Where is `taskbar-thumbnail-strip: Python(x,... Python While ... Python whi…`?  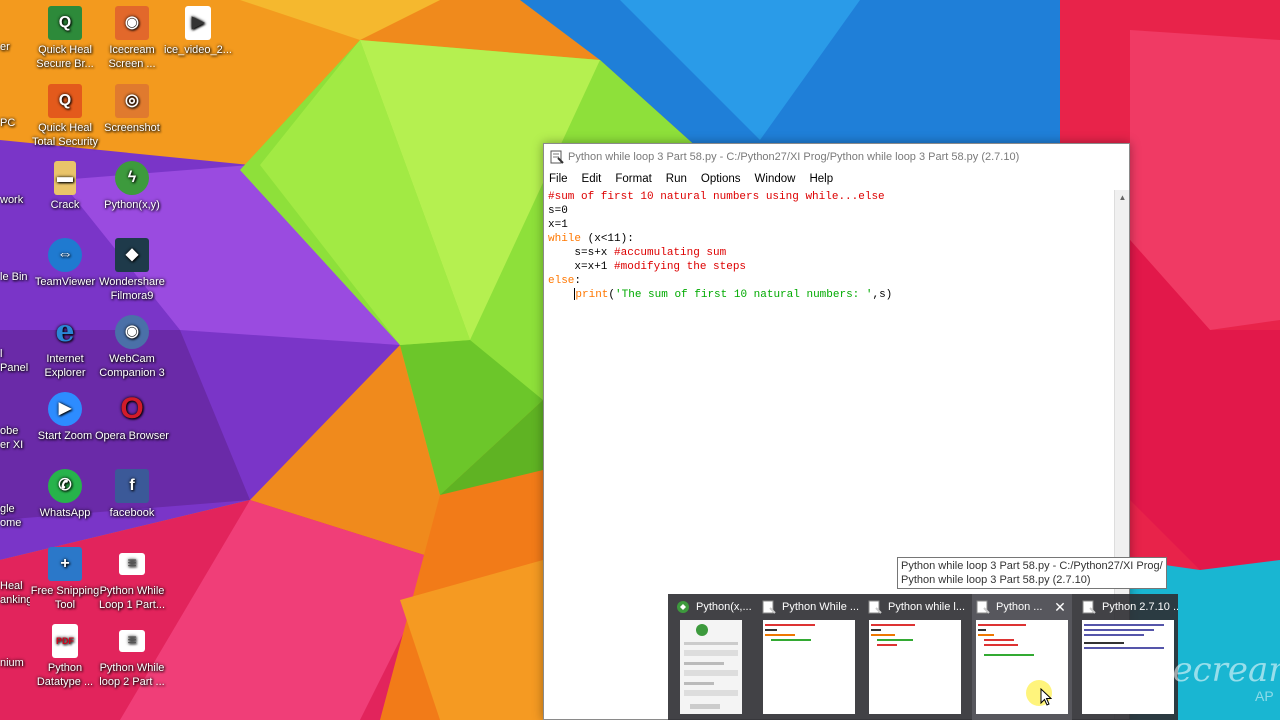
taskbar-thumbnail-strip: Python(x,... Python While ... Python whi… is located at coordinates (923, 657).